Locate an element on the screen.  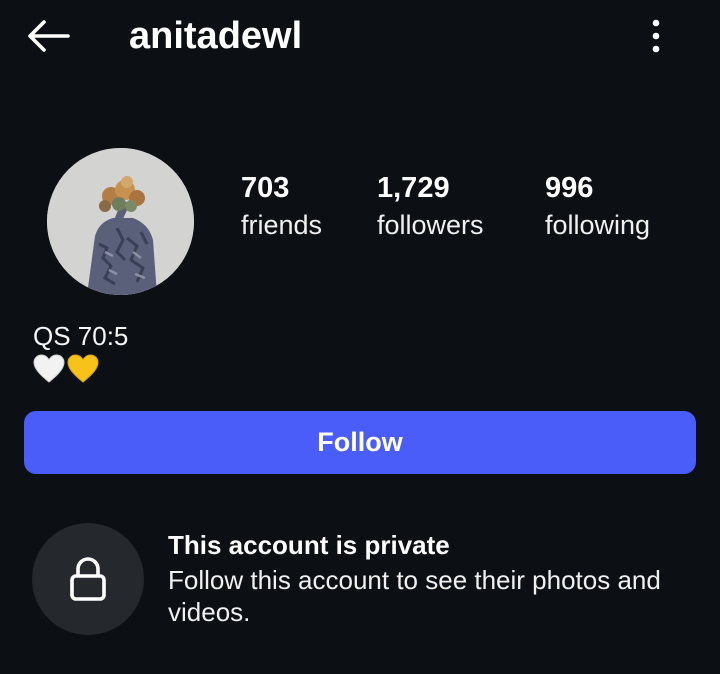
more-vertical-icon is located at coordinates (656, 36).